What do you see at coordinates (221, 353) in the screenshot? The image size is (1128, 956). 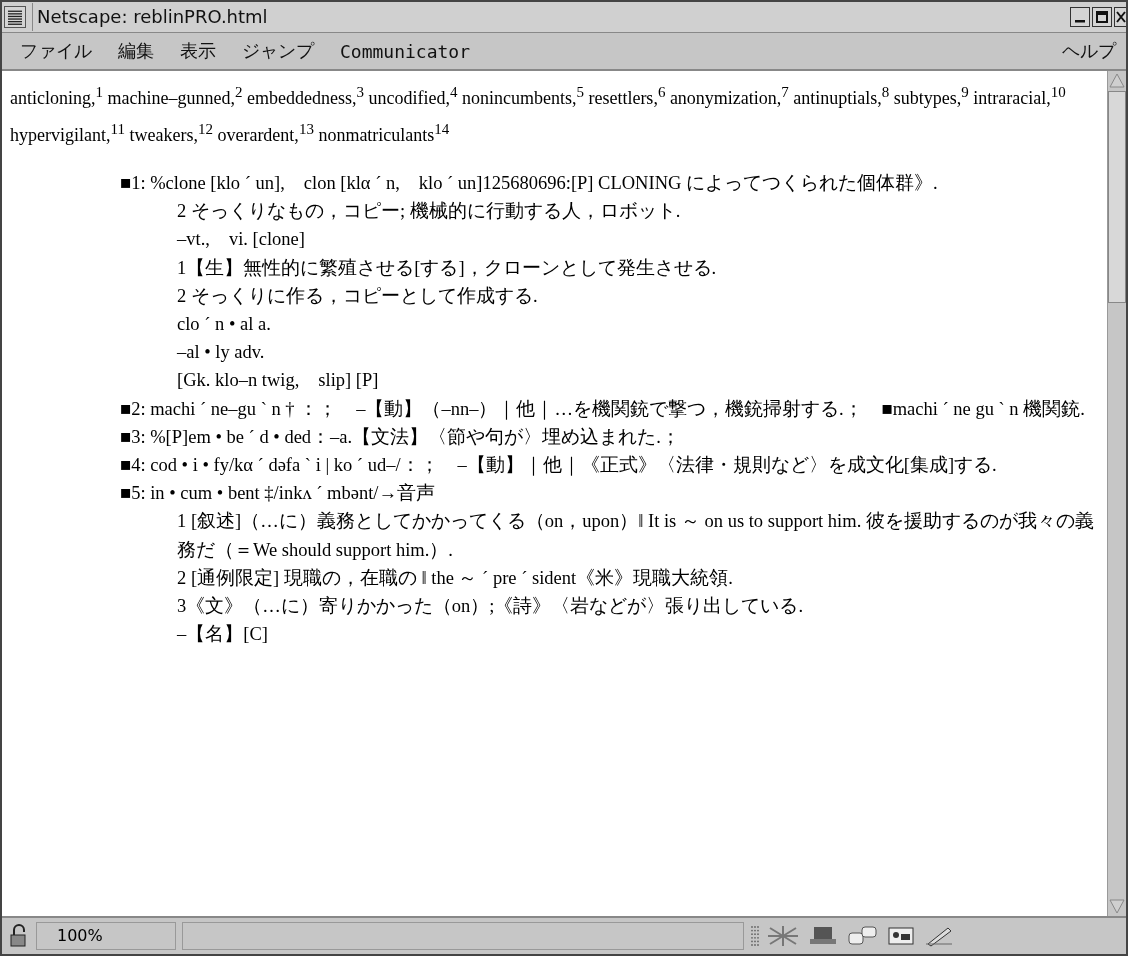 I see `entry-sense-text: –al • ly adv.` at bounding box center [221, 353].